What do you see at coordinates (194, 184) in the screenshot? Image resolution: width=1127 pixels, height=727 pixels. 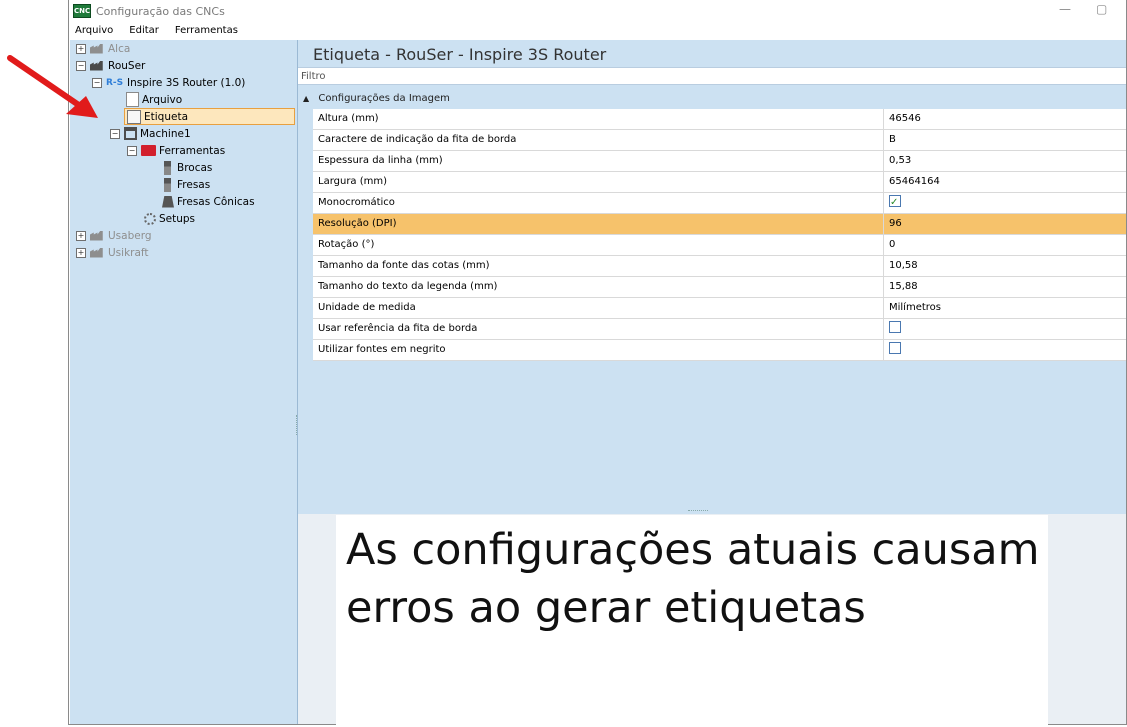 I see `tree-item-label: Fresas` at bounding box center [194, 184].